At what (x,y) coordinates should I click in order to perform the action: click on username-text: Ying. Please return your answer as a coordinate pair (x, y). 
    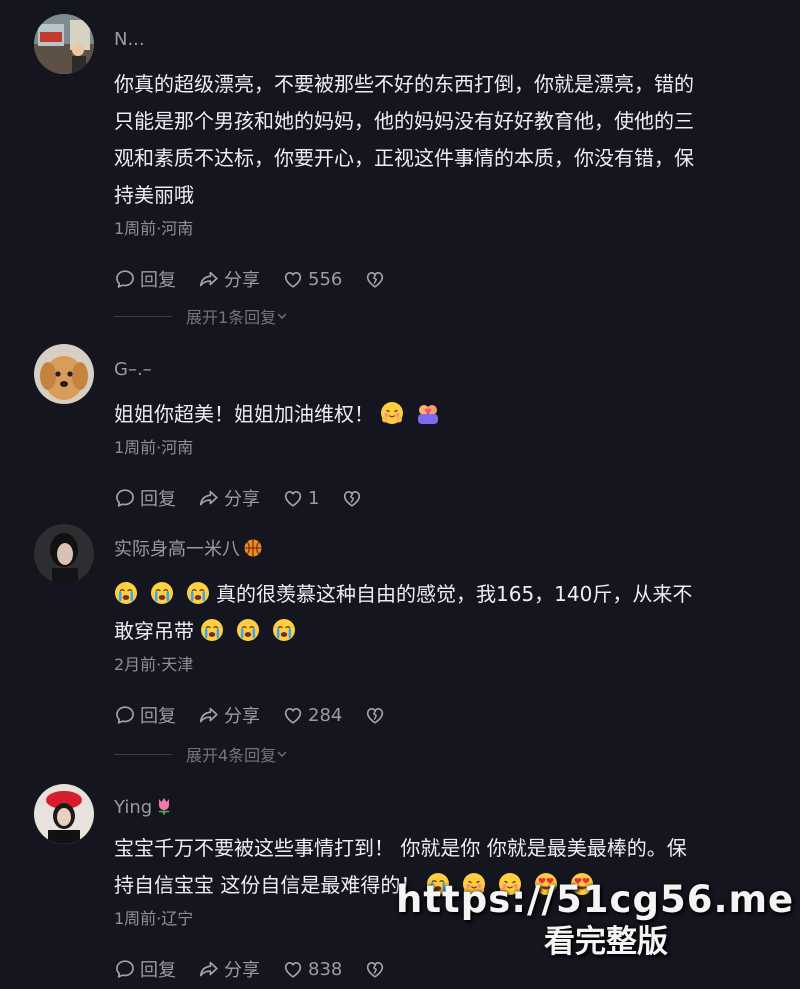
    Looking at the image, I should click on (133, 807).